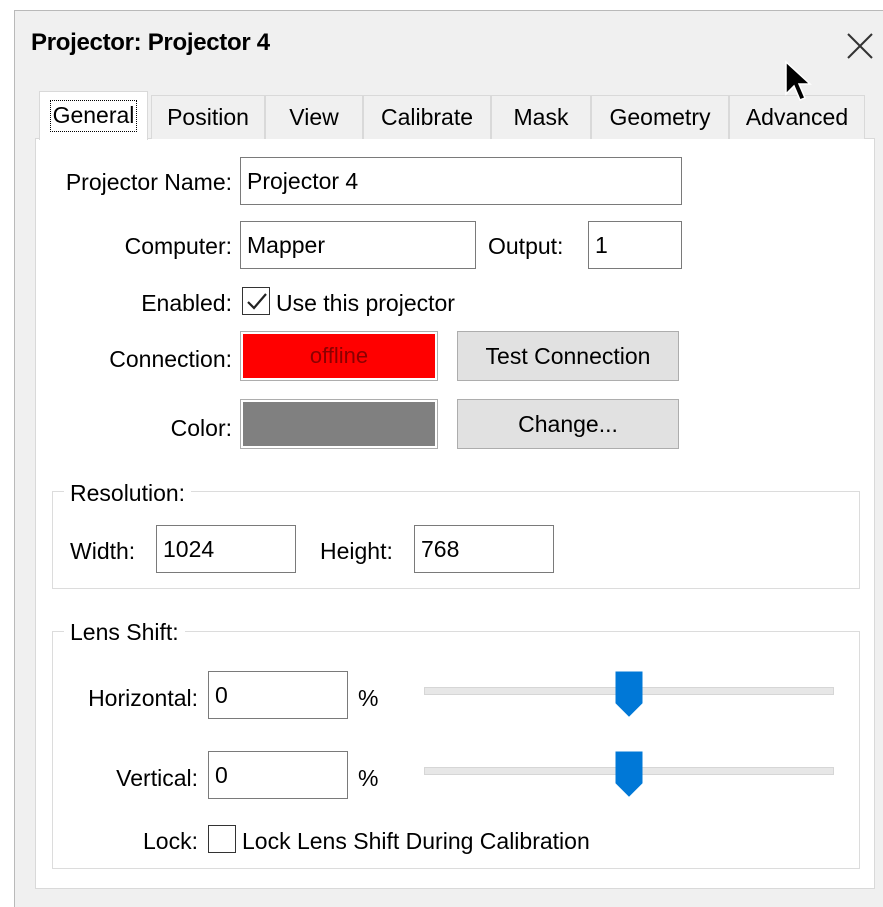 The image size is (883, 907). I want to click on connection-label: Connection:, so click(170, 359).